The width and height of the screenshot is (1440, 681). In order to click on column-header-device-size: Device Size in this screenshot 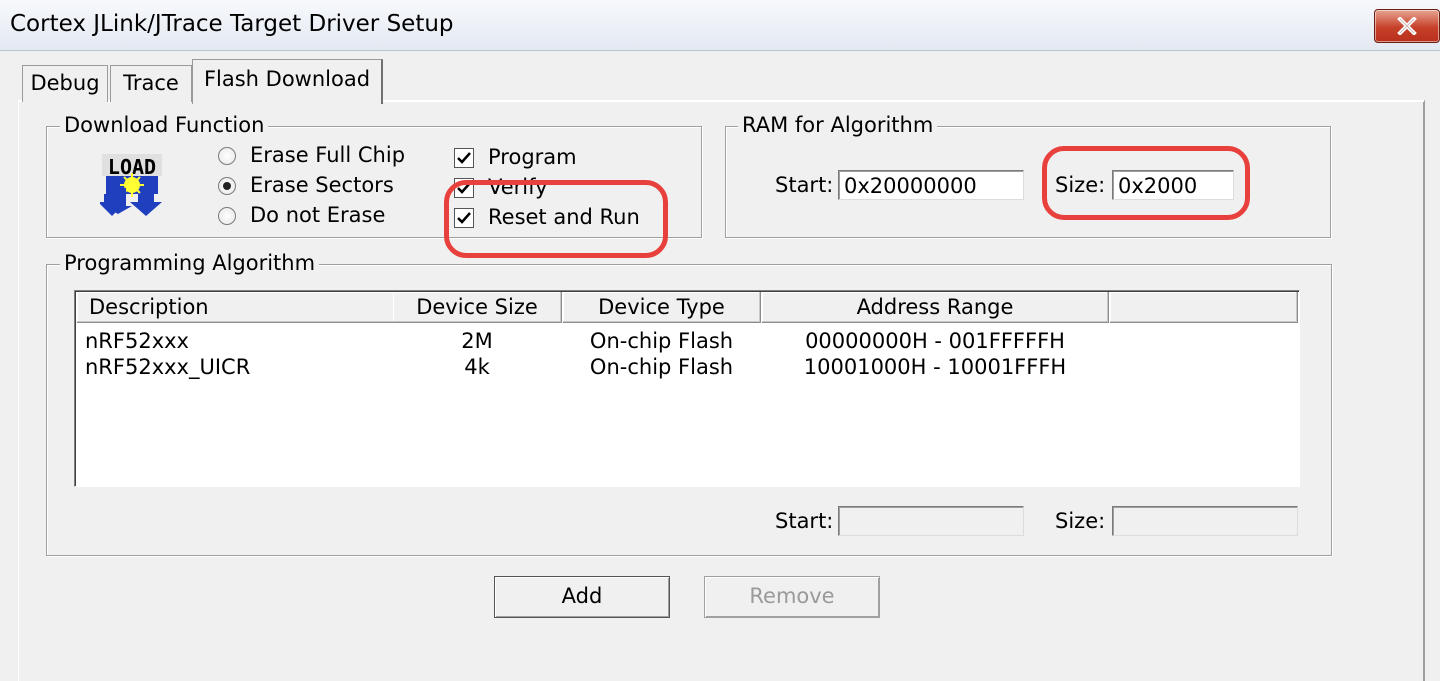, I will do `click(477, 307)`.